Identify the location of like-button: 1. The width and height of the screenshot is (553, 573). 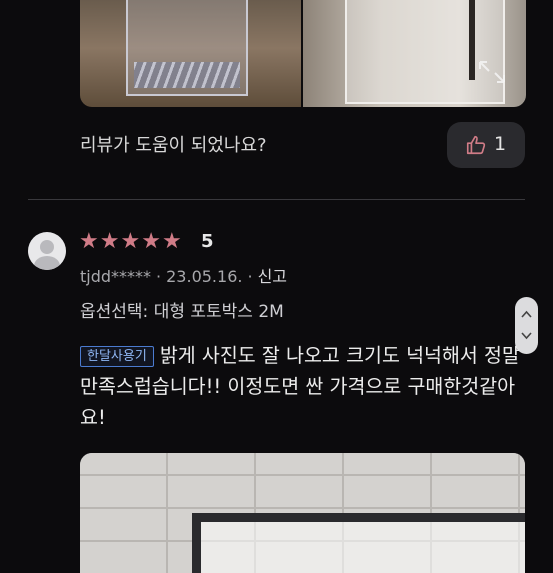
(486, 145).